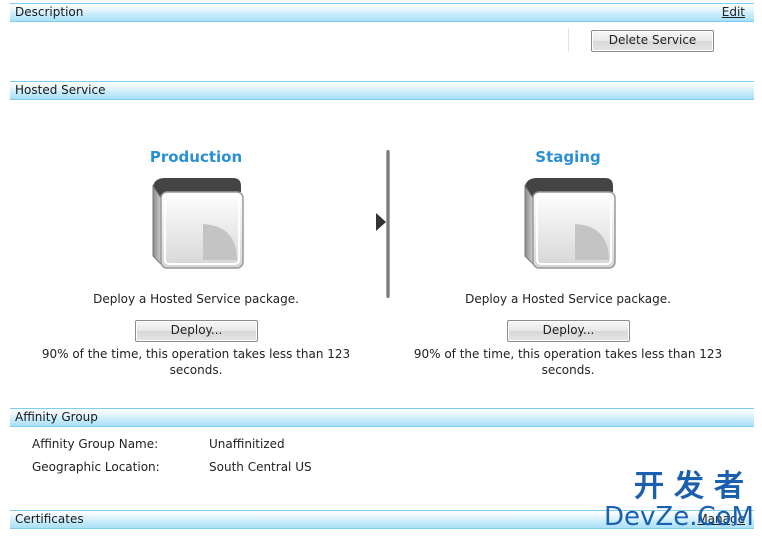 Image resolution: width=762 pixels, height=537 pixels. I want to click on staging-deploy-text: Deploy a Hosted Service package., so click(568, 299).